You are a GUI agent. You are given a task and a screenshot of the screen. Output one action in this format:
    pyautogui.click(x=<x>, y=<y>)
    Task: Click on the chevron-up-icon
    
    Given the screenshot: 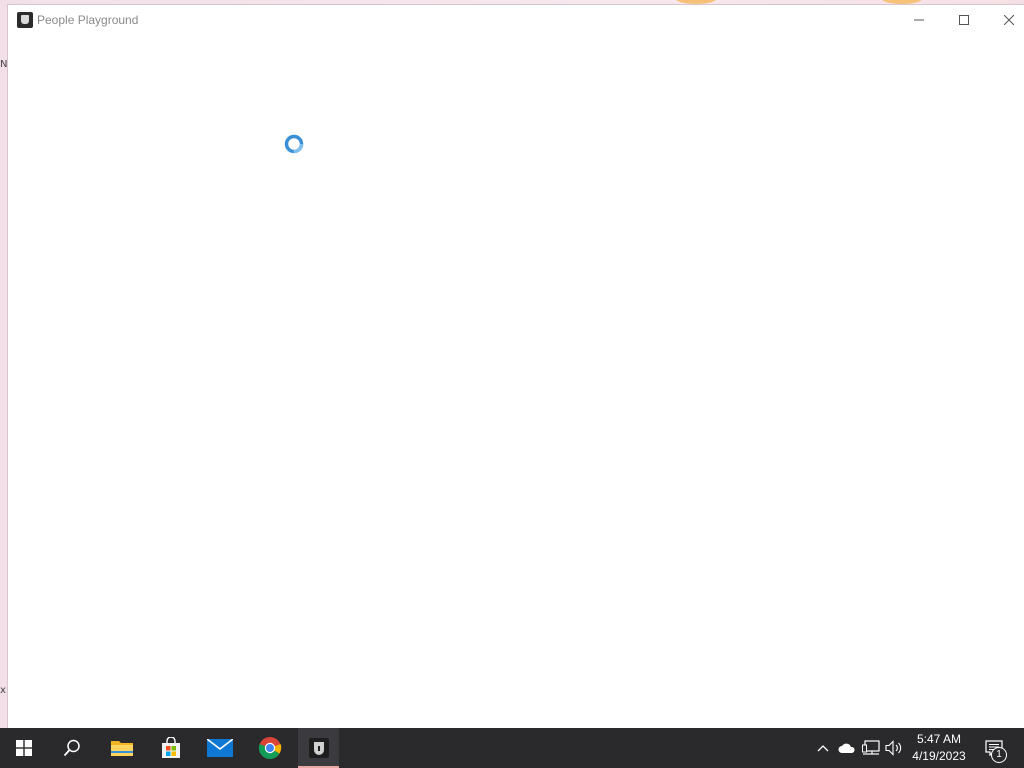 What is the action you would take?
    pyautogui.click(x=823, y=748)
    